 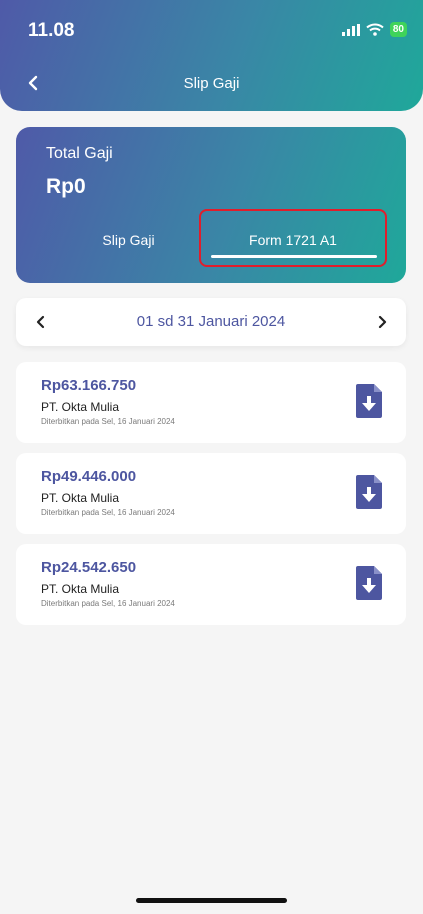 What do you see at coordinates (66, 186) in the screenshot?
I see `total-salary-amount: Rp0` at bounding box center [66, 186].